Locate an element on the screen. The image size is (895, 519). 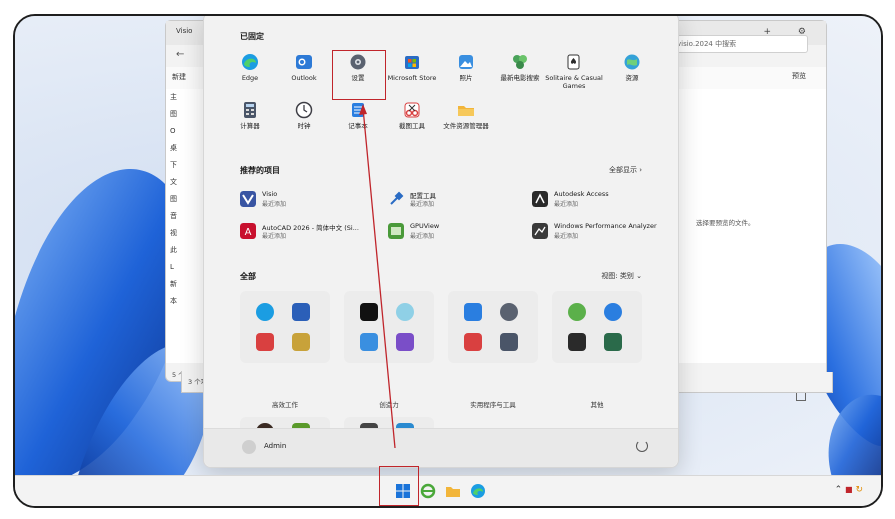
taskbar: ⌃ ■ ↻ is located at coordinates (448, 490).